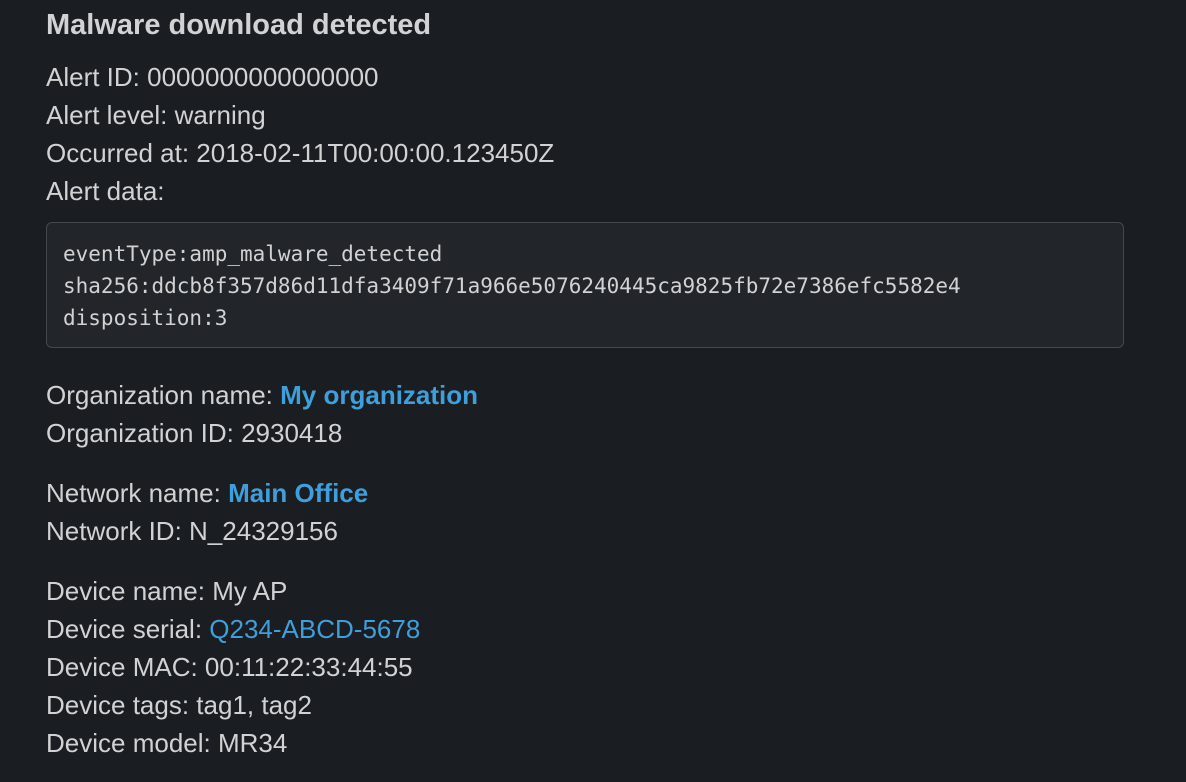  What do you see at coordinates (97, 77) in the screenshot?
I see `alert-id-label: Alert ID:` at bounding box center [97, 77].